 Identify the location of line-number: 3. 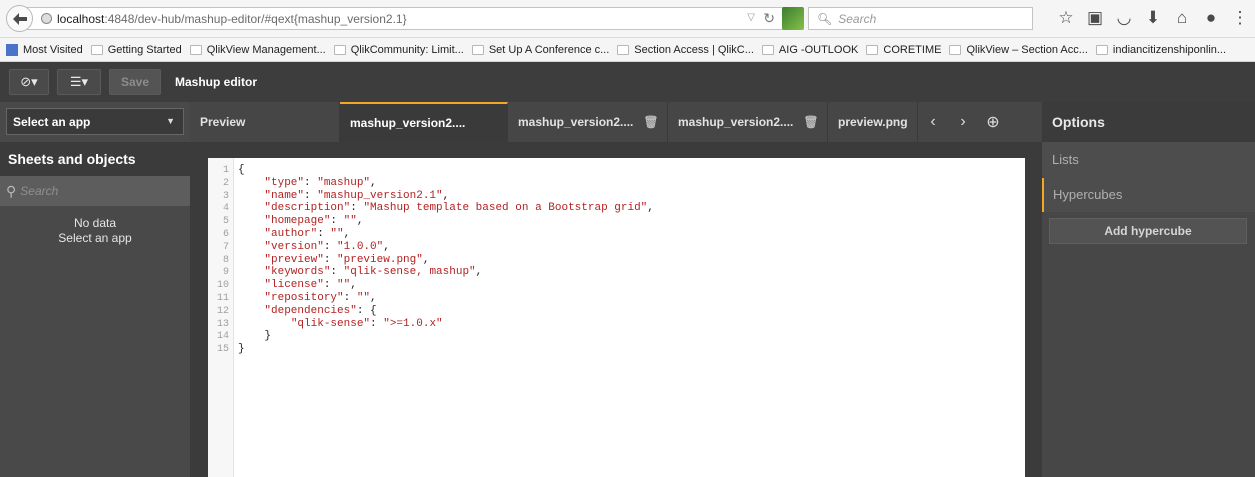
(225, 196).